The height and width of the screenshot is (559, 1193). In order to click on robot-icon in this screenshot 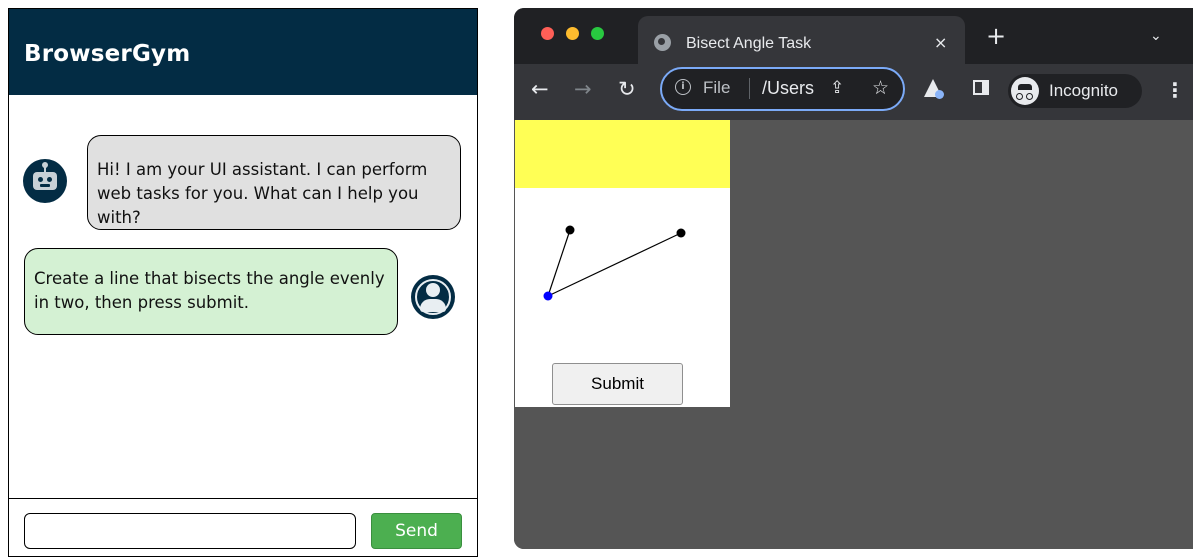, I will do `click(45, 181)`.